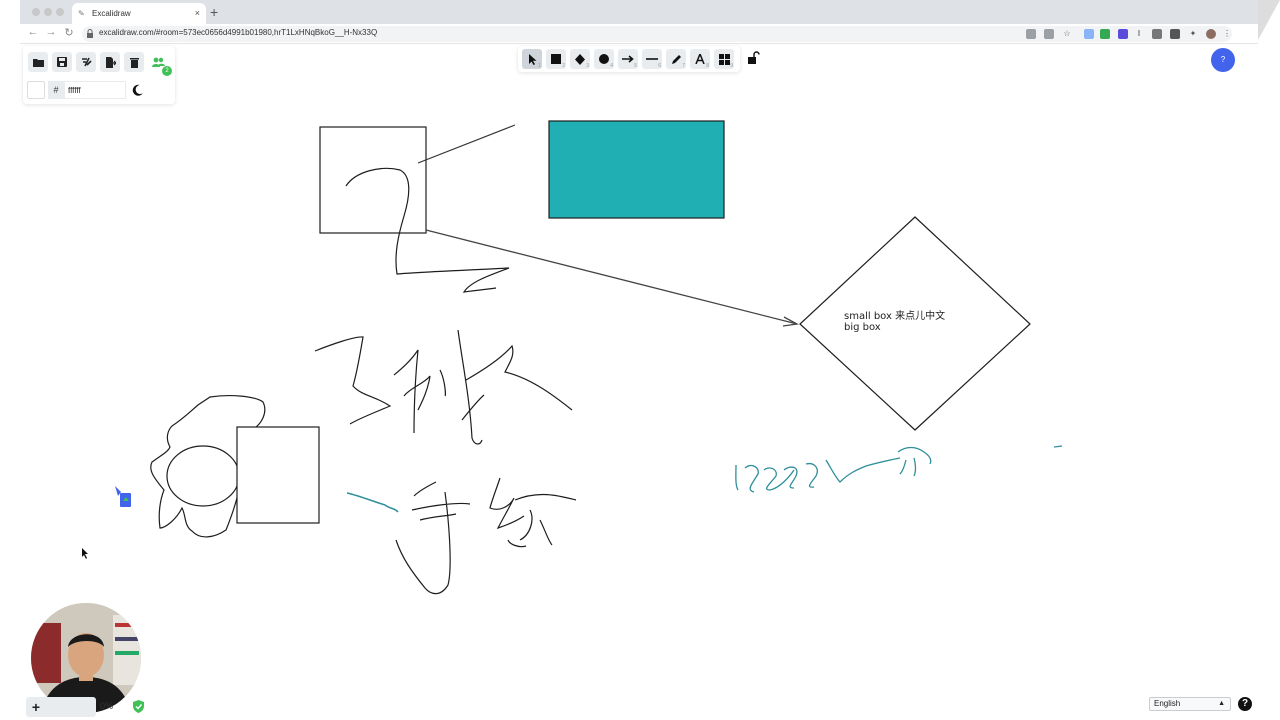 The height and width of the screenshot is (720, 1280). I want to click on caret-up-icon: ▲, so click(1221, 703).